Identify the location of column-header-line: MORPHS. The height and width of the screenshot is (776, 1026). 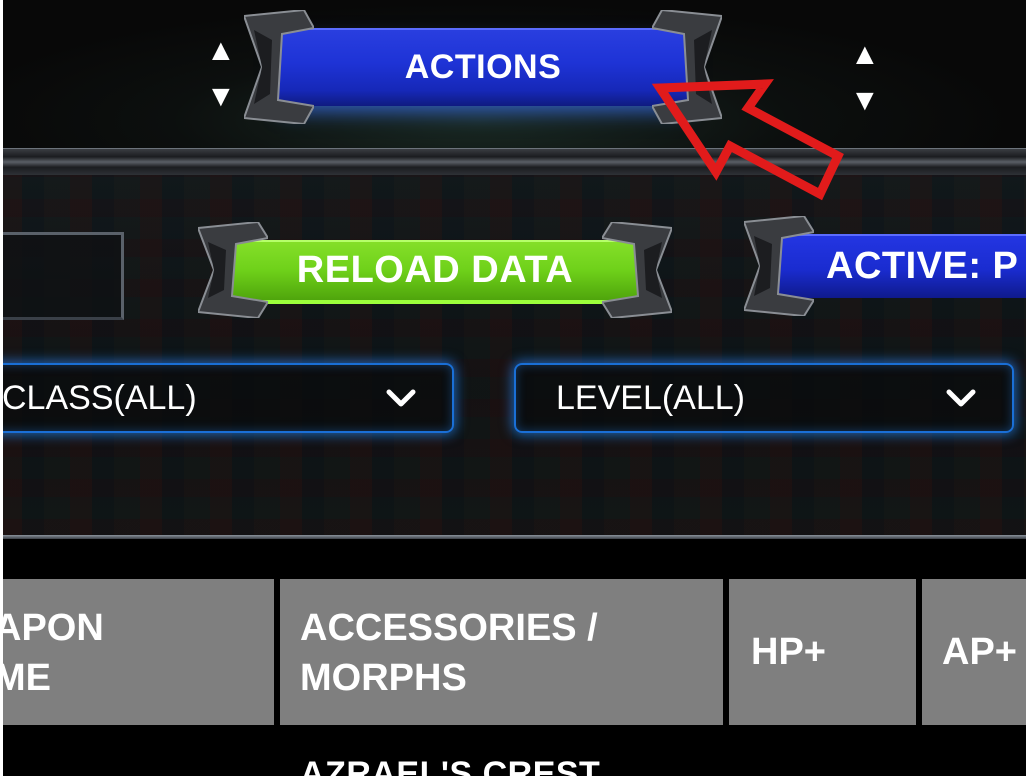
(383, 678).